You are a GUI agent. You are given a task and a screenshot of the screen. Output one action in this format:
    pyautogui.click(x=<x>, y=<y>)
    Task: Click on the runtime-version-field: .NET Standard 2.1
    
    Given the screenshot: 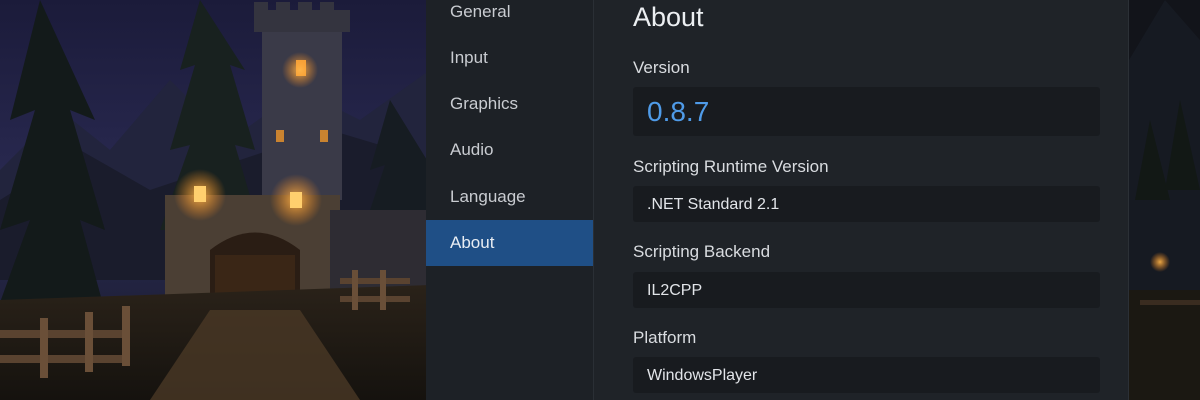 What is the action you would take?
    pyautogui.click(x=866, y=204)
    